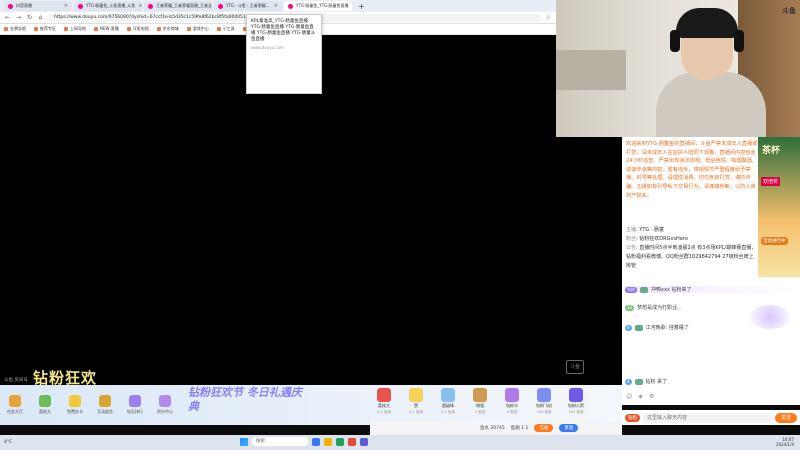 The height and width of the screenshot is (450, 800). Describe the element at coordinates (779, 207) in the screenshot. I see `side-ad: 茶杯 双倍奖 活动进行中` at that location.